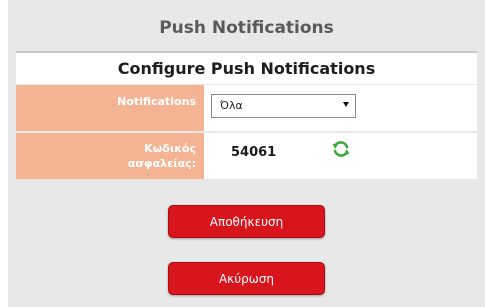 This screenshot has width=485, height=307. I want to click on security-code-value: 54061, so click(254, 152).